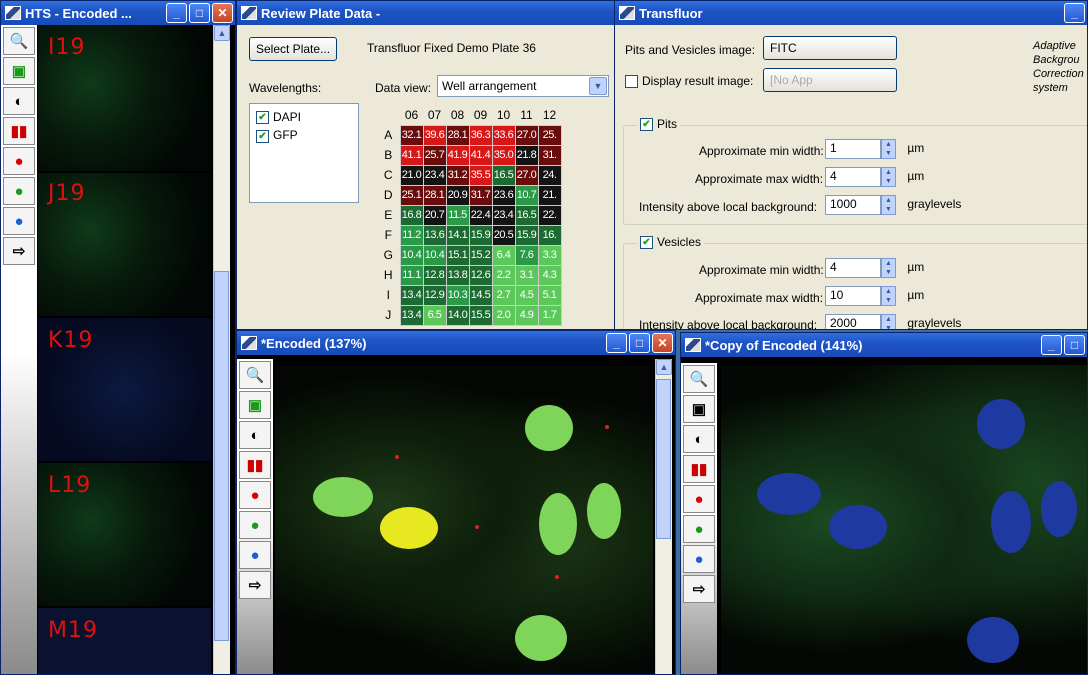 This screenshot has height=675, width=1088. What do you see at coordinates (457, 155) in the screenshot?
I see `grid-cell: 41.9` at bounding box center [457, 155].